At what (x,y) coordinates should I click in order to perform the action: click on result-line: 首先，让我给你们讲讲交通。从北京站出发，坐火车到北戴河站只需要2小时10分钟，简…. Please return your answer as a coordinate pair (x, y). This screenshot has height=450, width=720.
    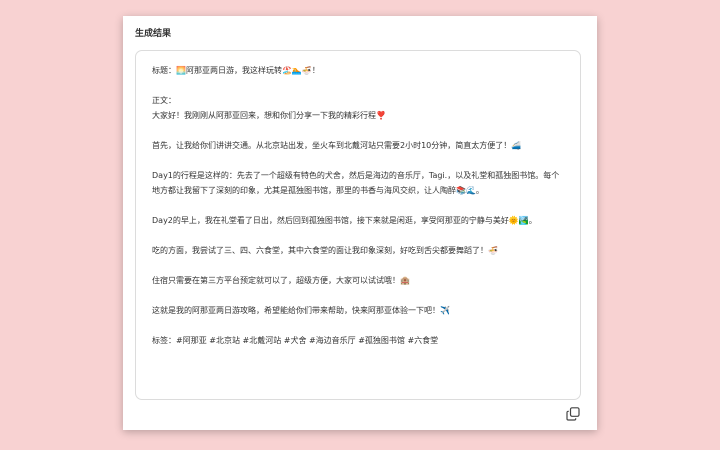
    Looking at the image, I should click on (337, 145).